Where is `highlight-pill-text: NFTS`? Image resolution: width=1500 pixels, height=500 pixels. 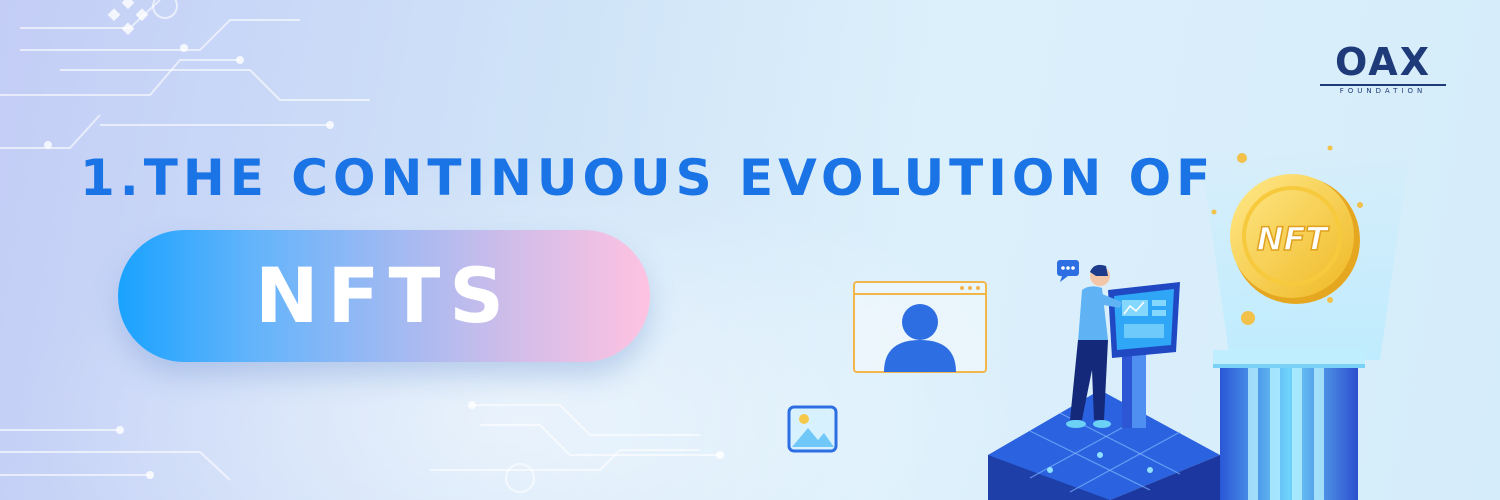 highlight-pill-text: NFTS is located at coordinates (384, 295).